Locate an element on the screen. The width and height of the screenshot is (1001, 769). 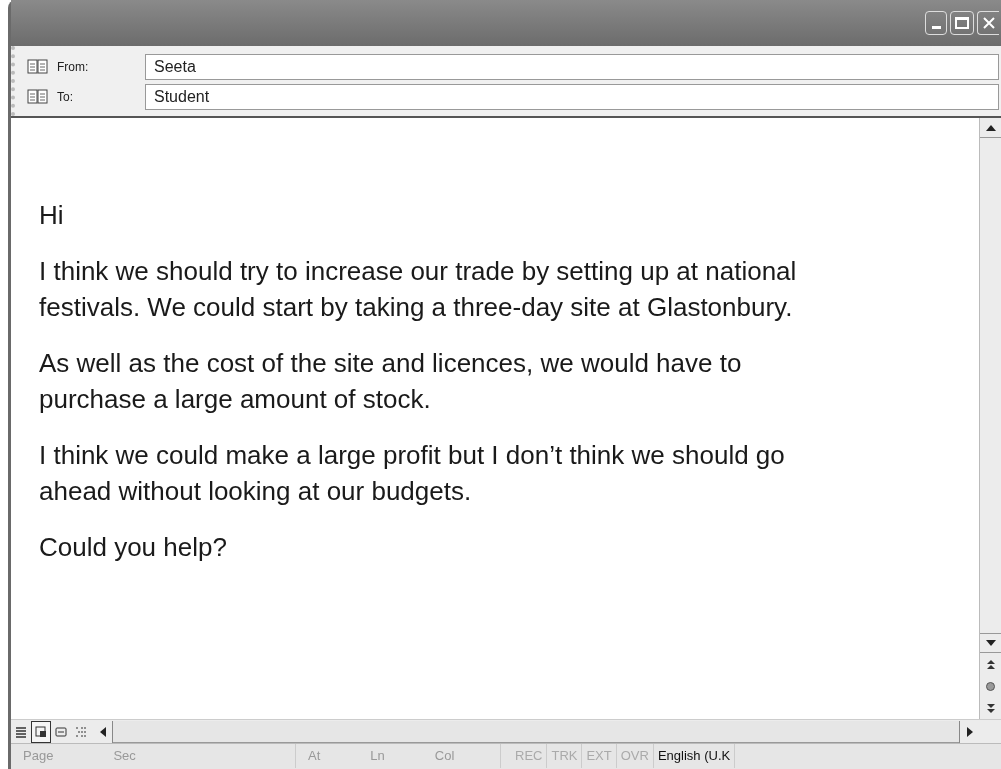
up-arrow-icon is located at coordinates (990, 127).